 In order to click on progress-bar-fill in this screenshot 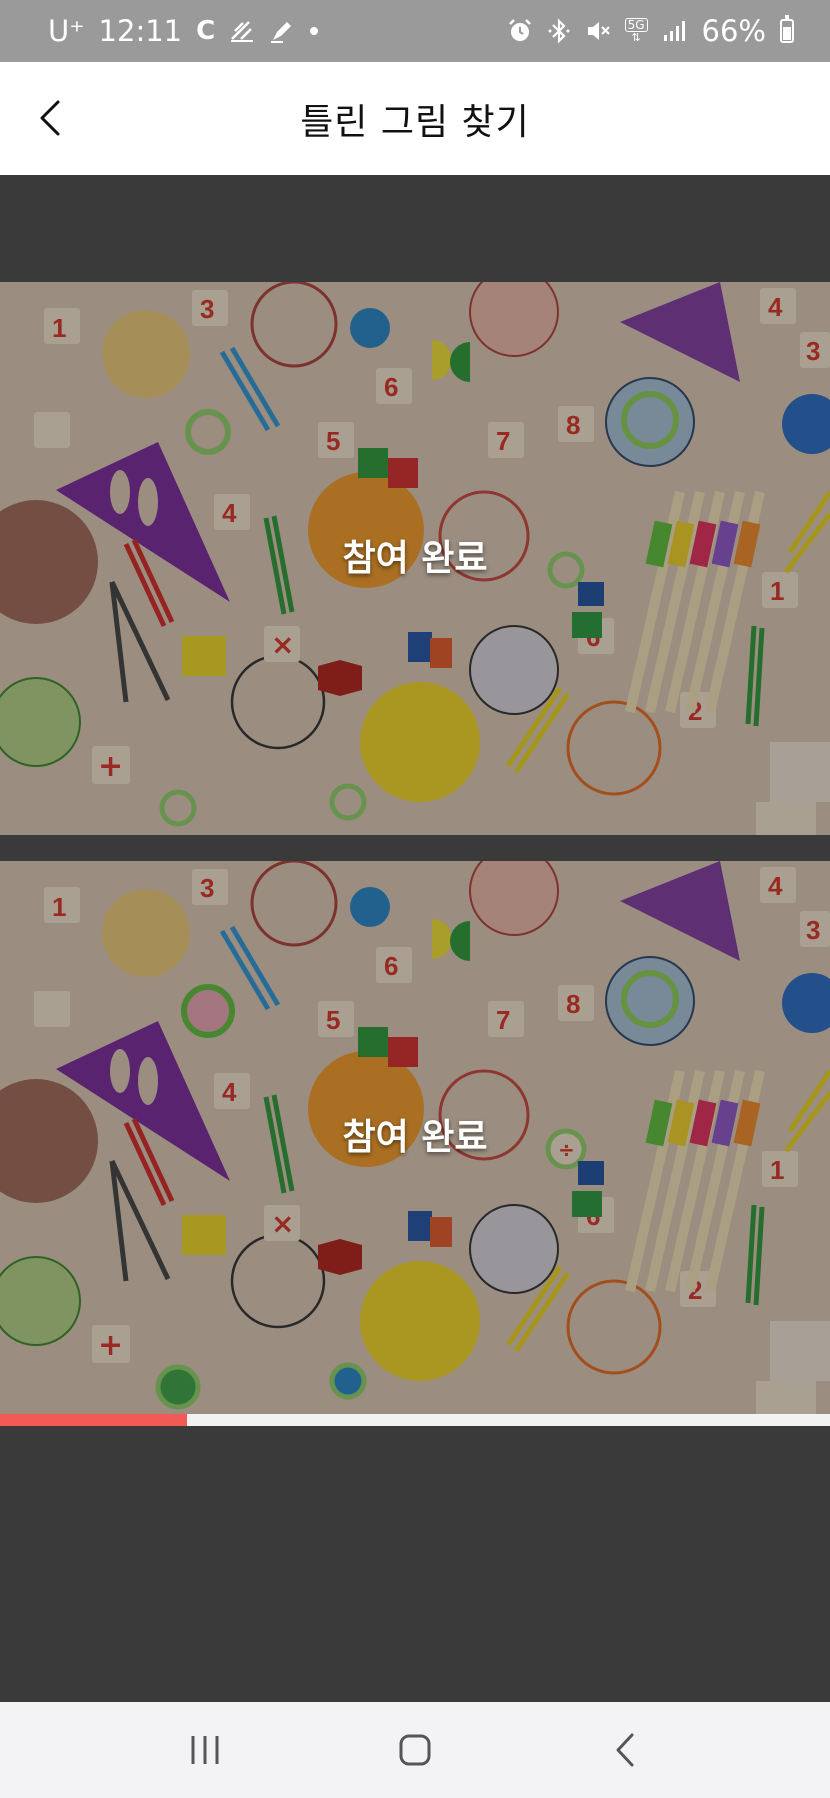, I will do `click(93, 1420)`.